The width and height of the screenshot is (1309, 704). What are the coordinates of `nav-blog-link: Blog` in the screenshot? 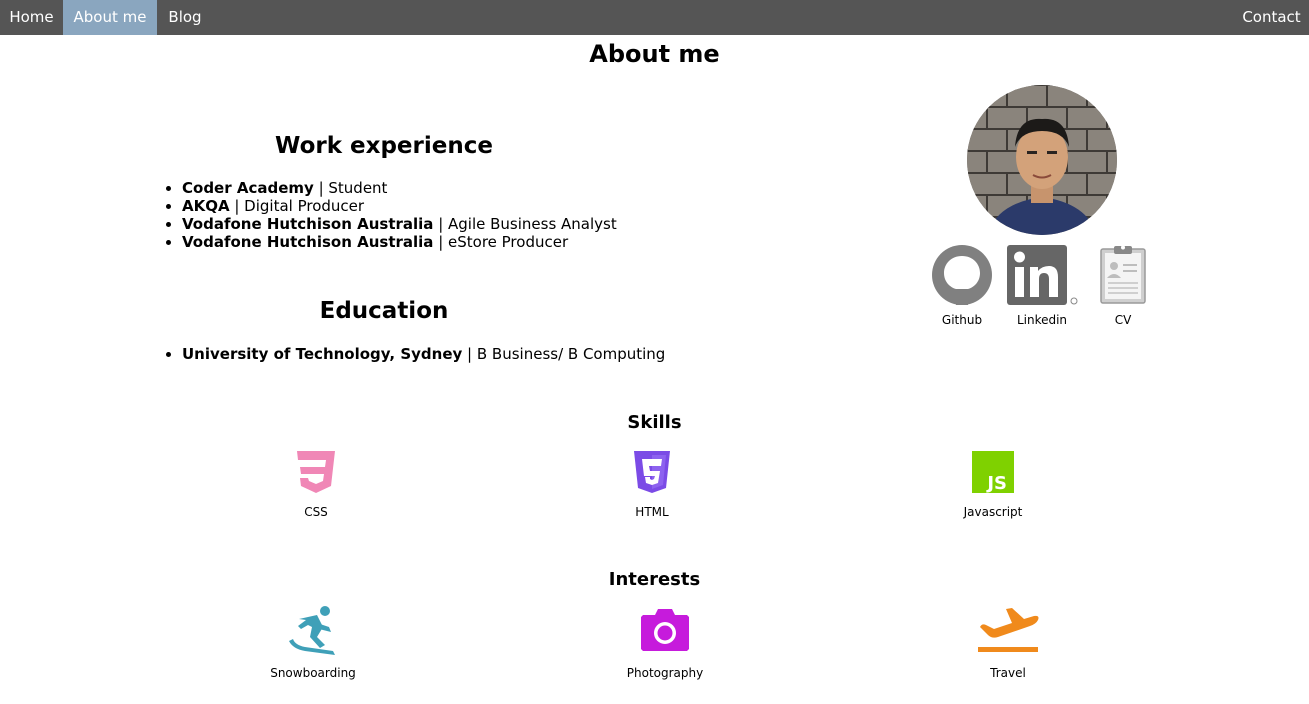 It's located at (185, 17).